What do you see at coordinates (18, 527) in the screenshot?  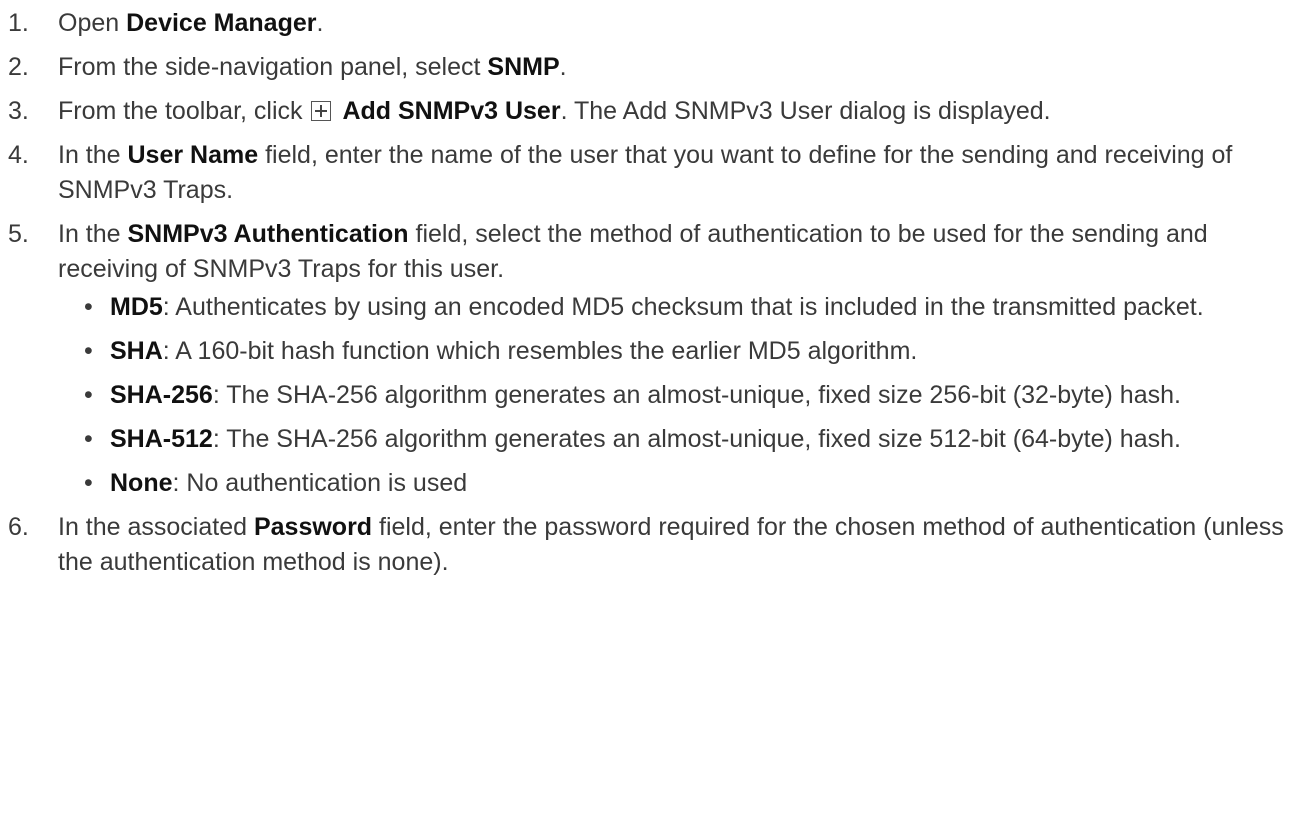 I see `step-number: 6.` at bounding box center [18, 527].